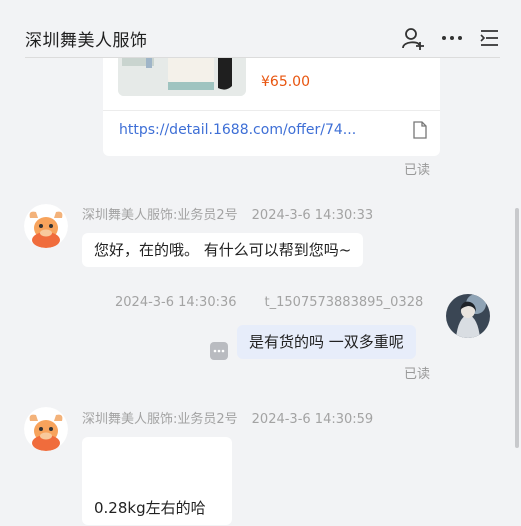 Image resolution: width=521 pixels, height=526 pixels. Describe the element at coordinates (413, 38) in the screenshot. I see `add-contact-icon` at that location.